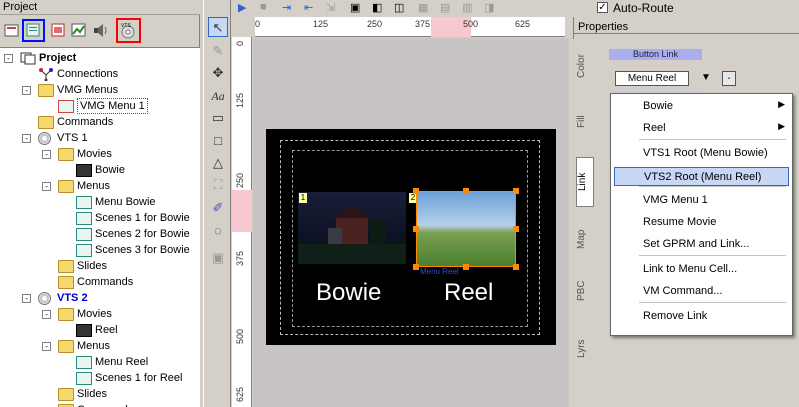 This screenshot has width=799, height=407. Describe the element at coordinates (585, 239) in the screenshot. I see `tab-map: Map` at that location.